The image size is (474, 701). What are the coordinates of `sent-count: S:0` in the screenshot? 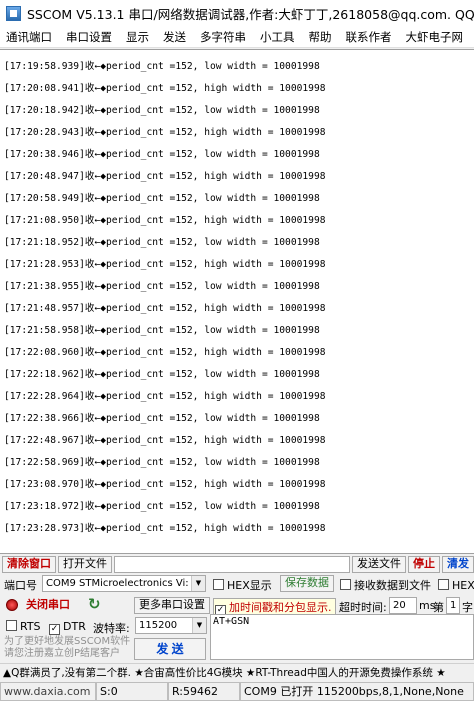 It's located at (132, 691).